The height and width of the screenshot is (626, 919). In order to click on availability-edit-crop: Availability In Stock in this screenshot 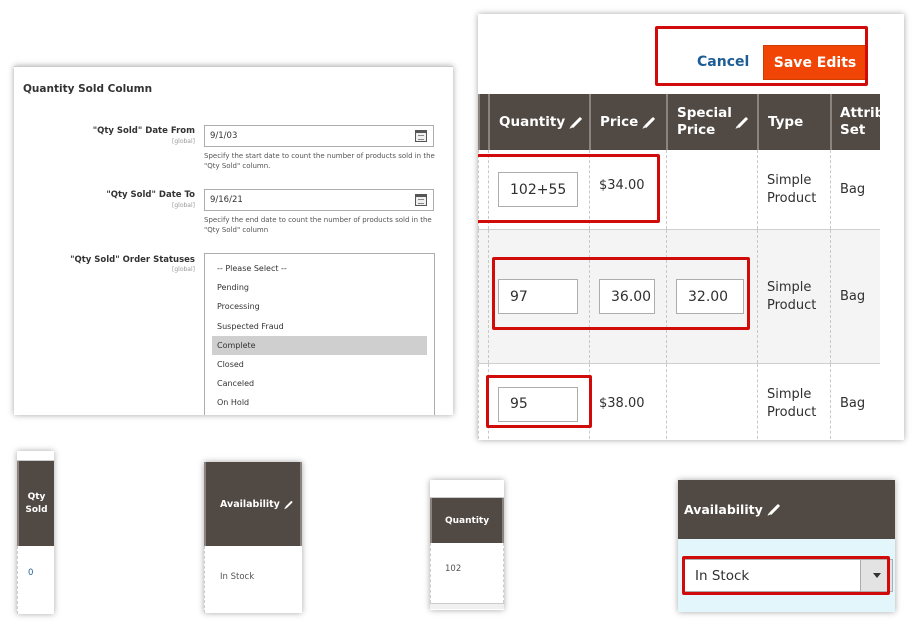, I will do `click(786, 546)`.